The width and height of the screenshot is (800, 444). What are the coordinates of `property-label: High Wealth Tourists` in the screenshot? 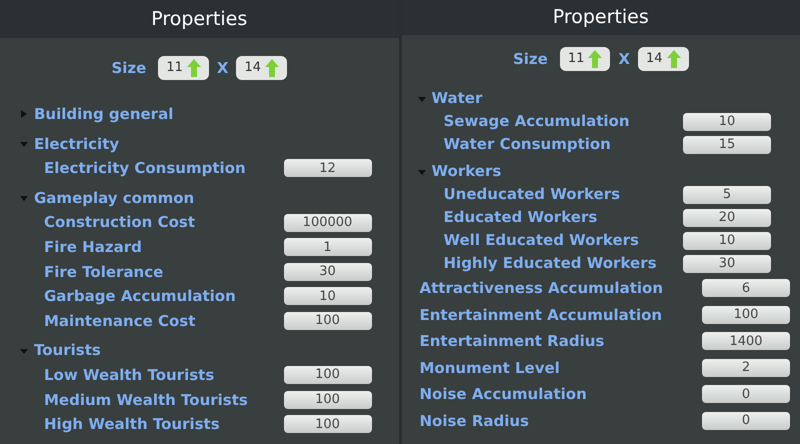 It's located at (132, 425).